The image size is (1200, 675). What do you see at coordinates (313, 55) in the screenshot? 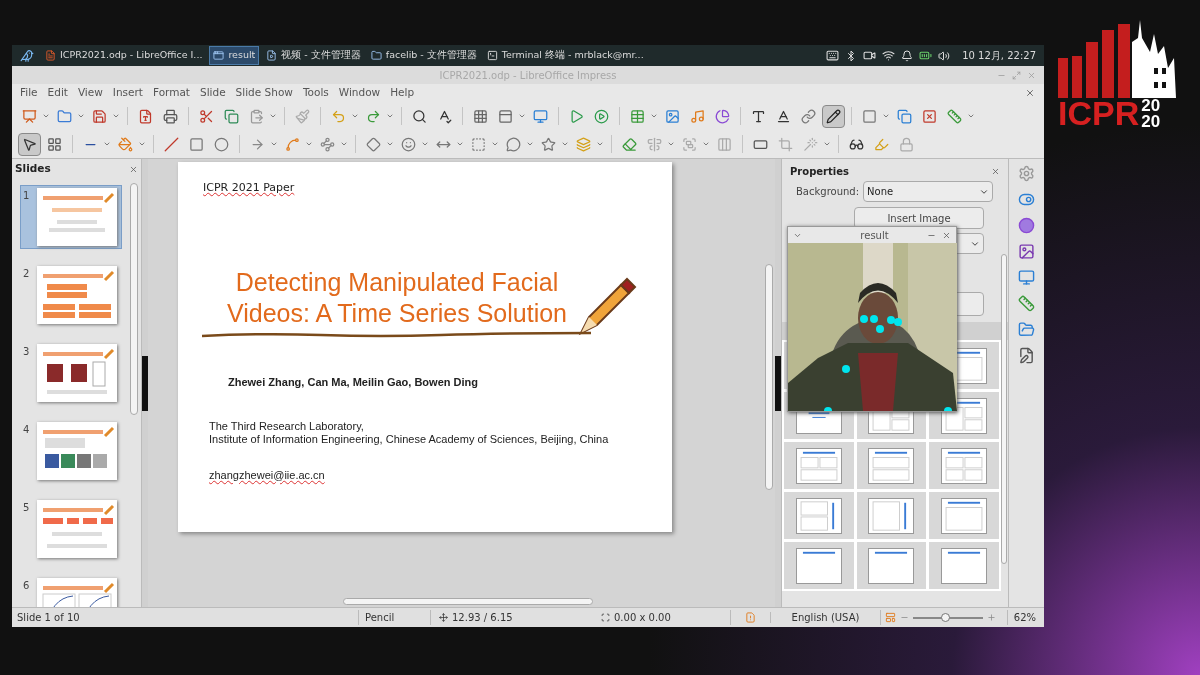
I see `taskbar-item: 视频 - 文件管理器` at bounding box center [313, 55].